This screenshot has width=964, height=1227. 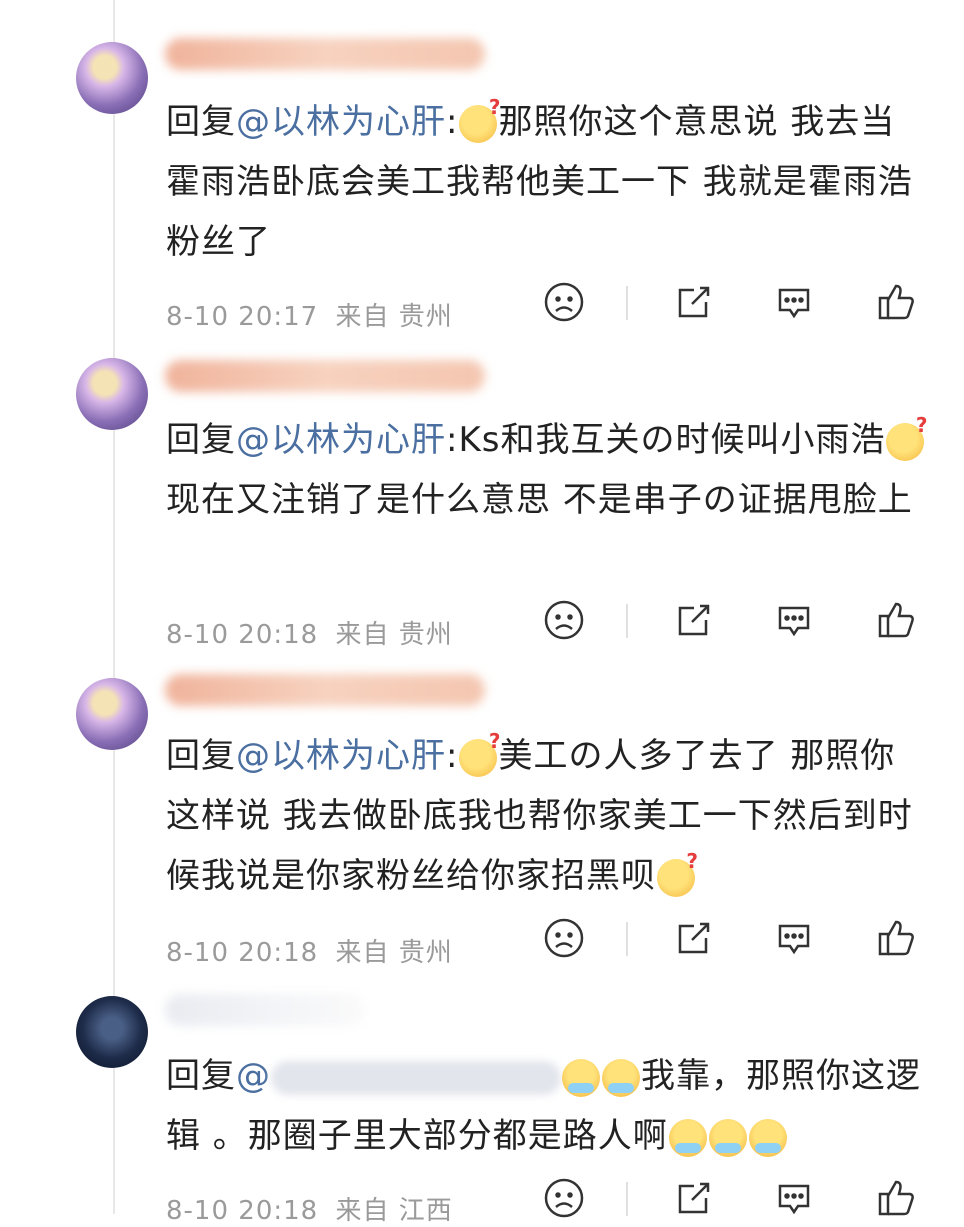 I want to click on comment-date: 8-10 20:17, so click(x=242, y=317).